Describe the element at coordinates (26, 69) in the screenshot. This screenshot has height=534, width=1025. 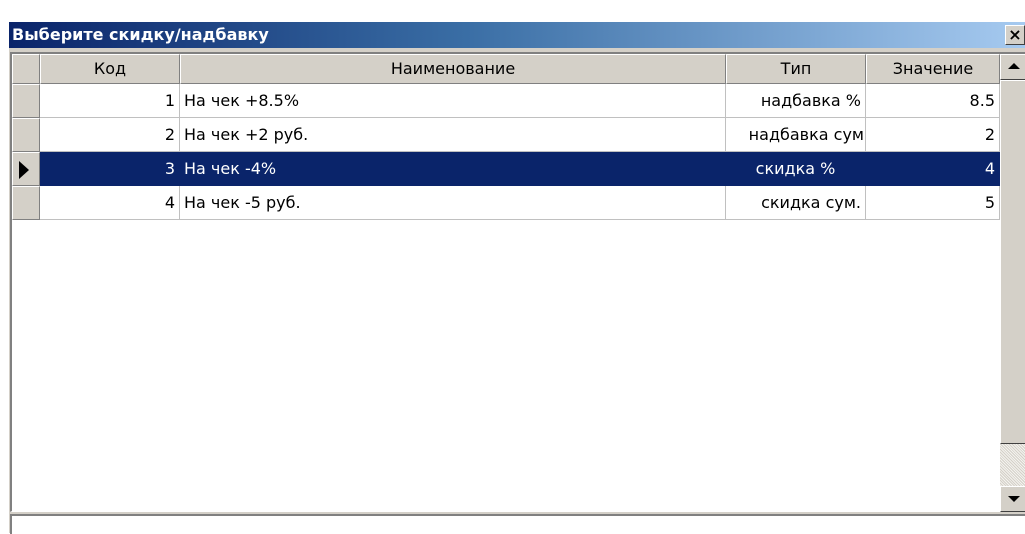
I see `header-indicator-cell` at that location.